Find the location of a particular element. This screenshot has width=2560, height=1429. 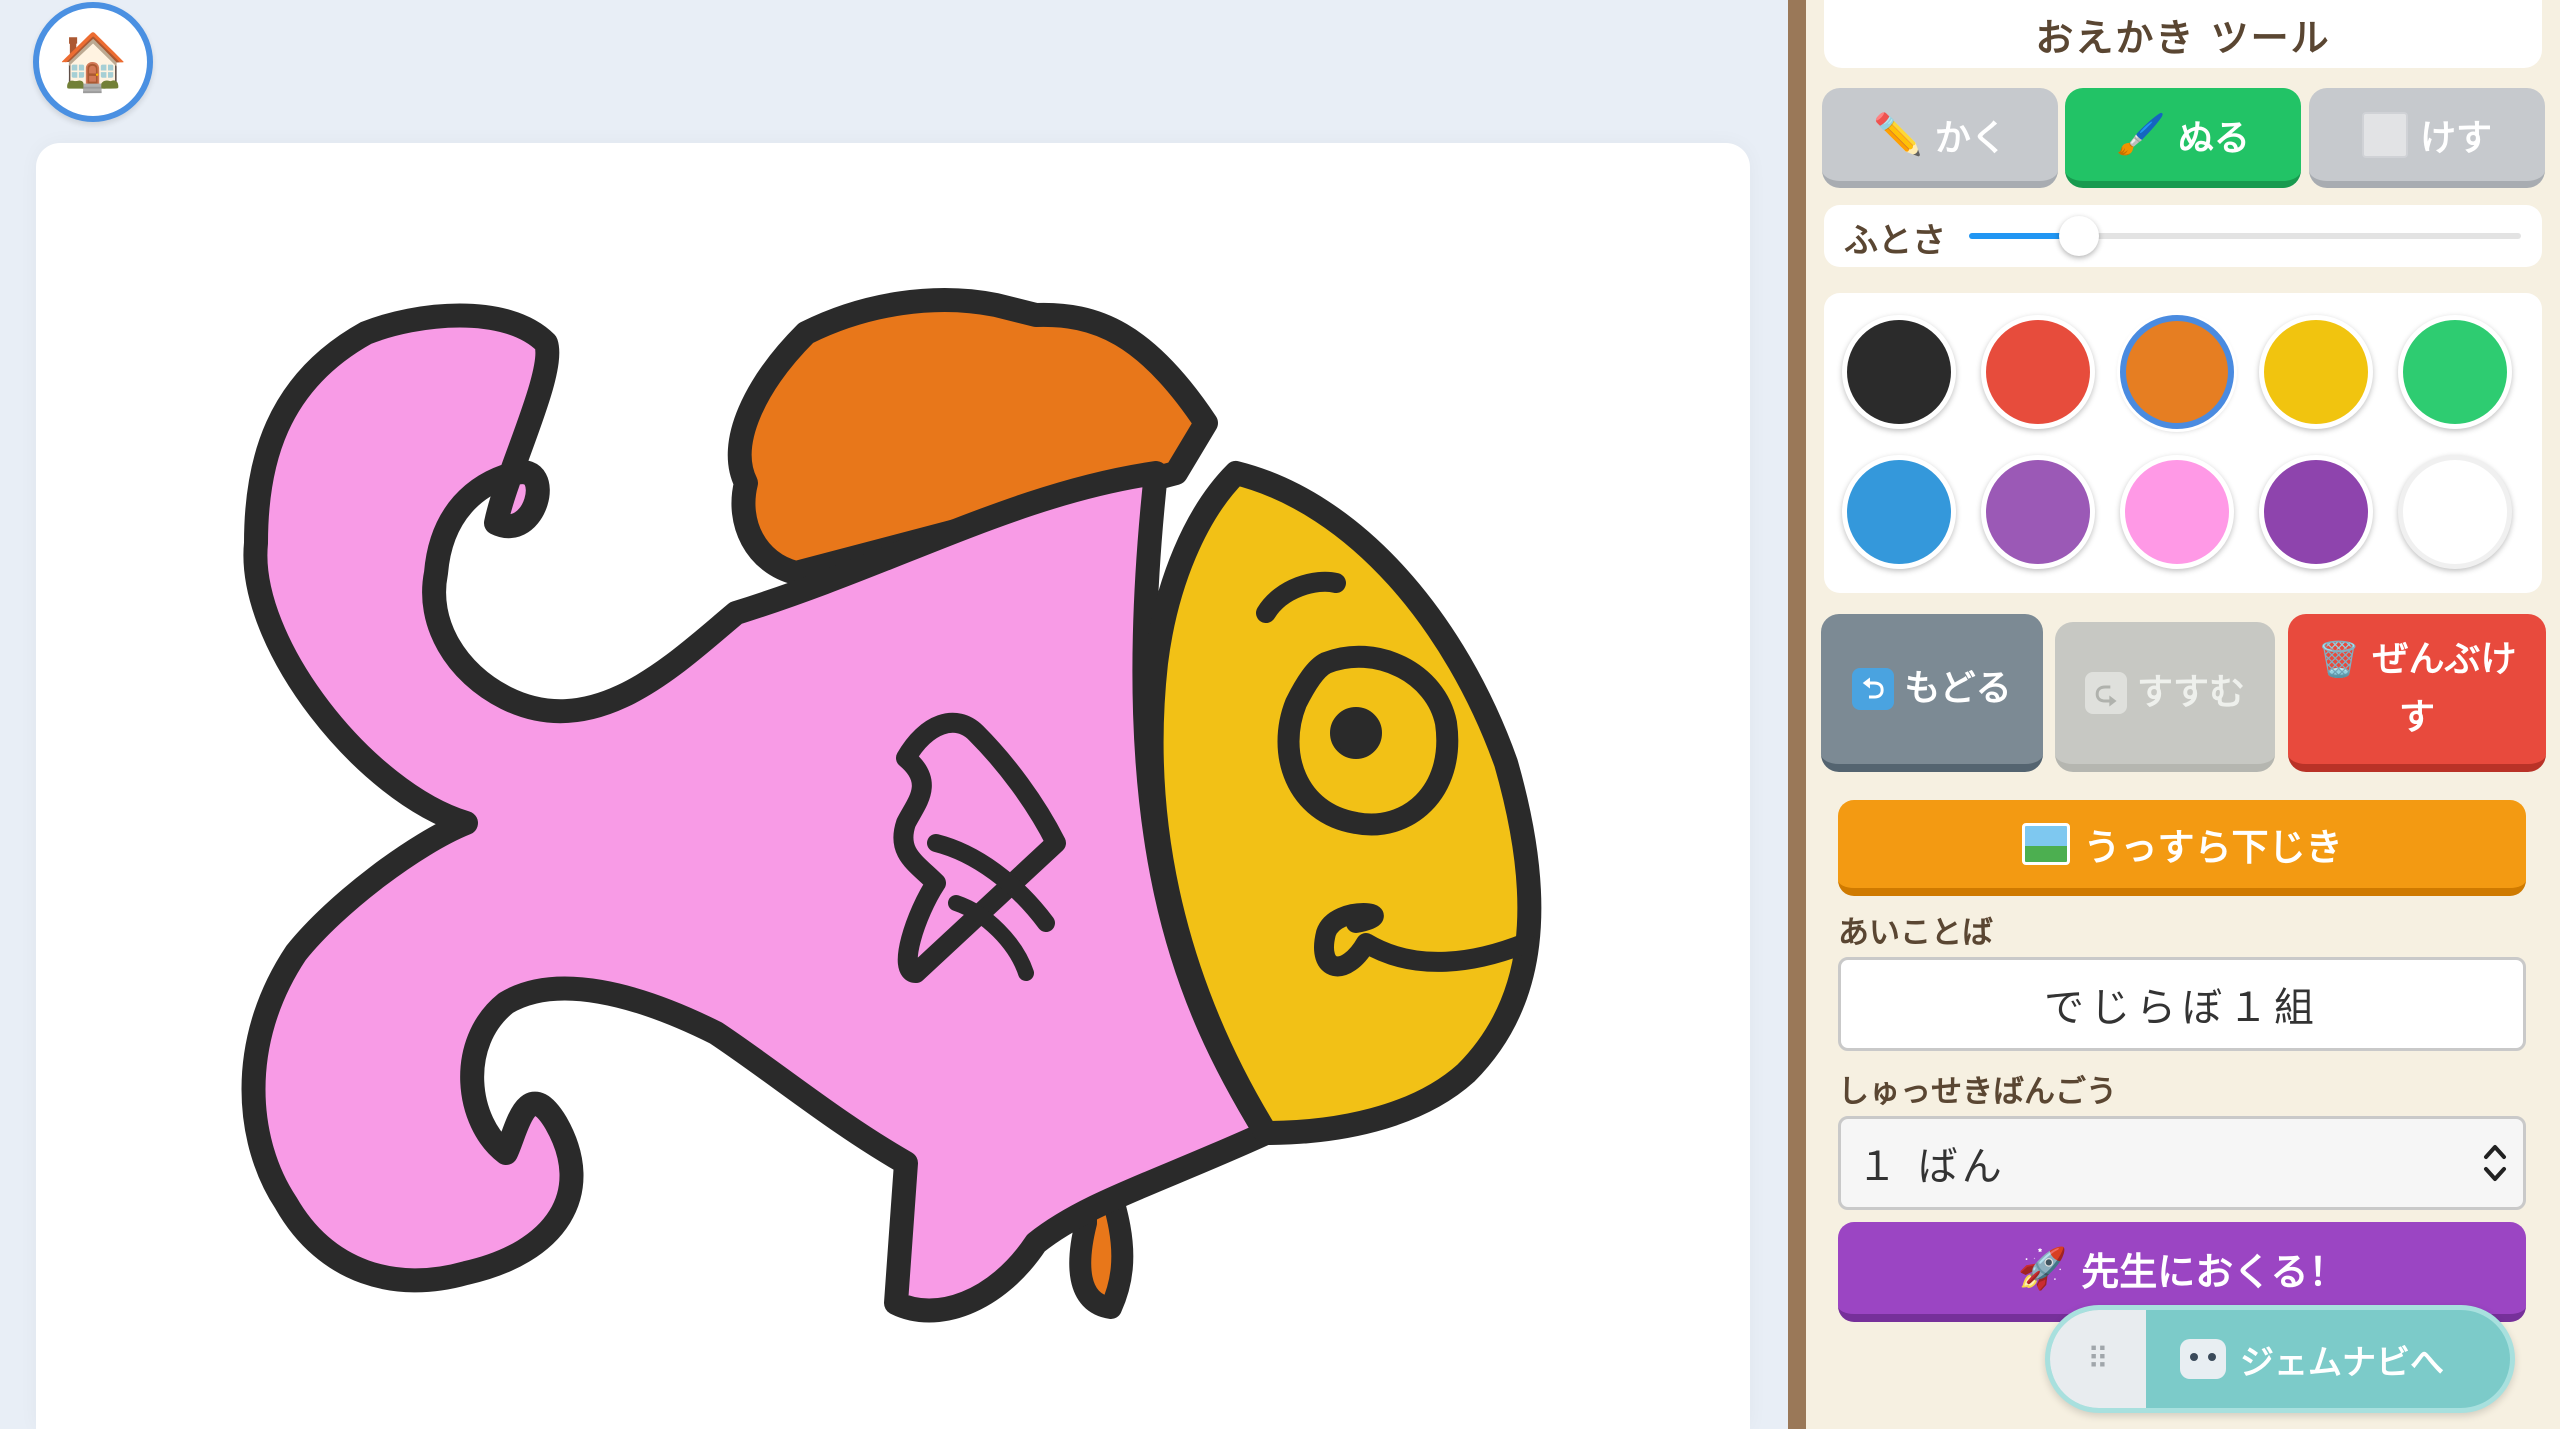

select-chevron-icon is located at coordinates (2495, 1163).